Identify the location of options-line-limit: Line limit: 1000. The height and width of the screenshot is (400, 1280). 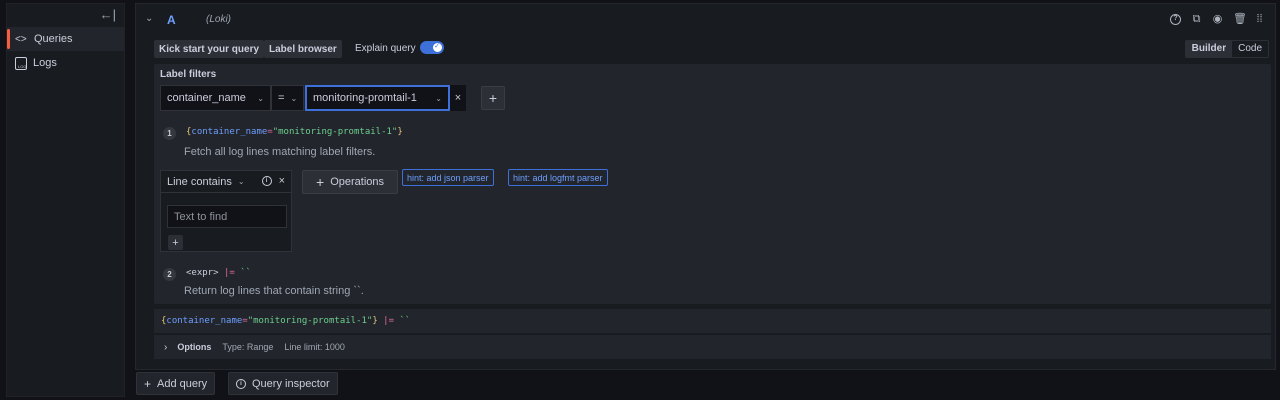
(314, 347).